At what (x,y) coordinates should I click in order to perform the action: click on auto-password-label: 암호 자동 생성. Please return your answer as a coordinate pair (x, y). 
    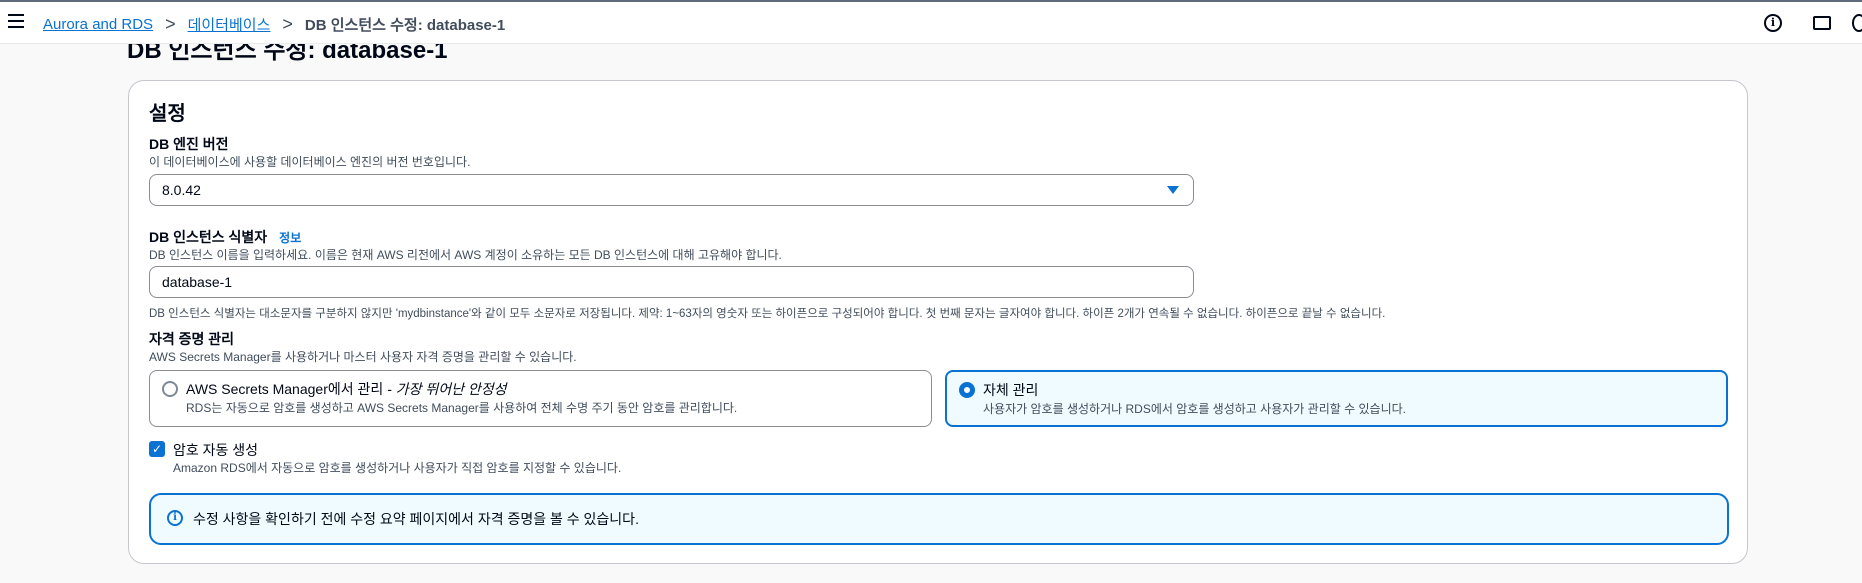
    Looking at the image, I should click on (216, 450).